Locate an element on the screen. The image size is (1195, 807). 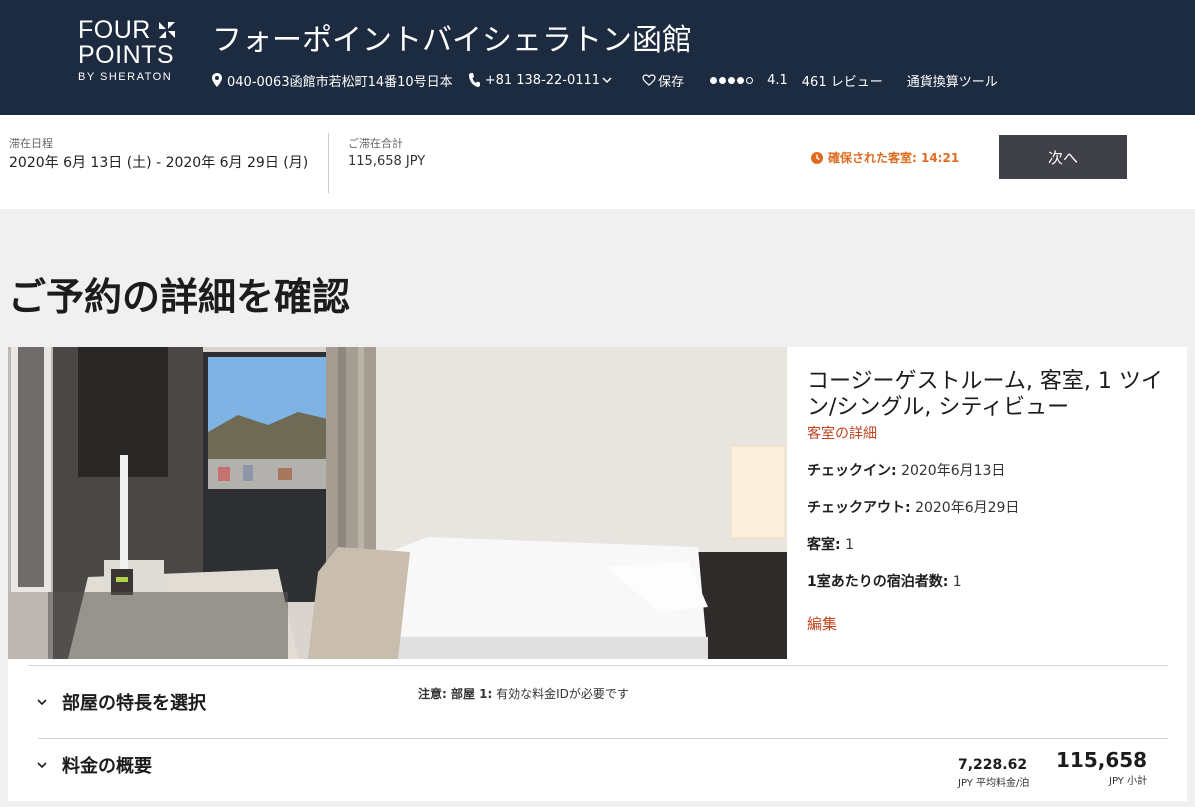
logo-line2: POINTS is located at coordinates (126, 55).